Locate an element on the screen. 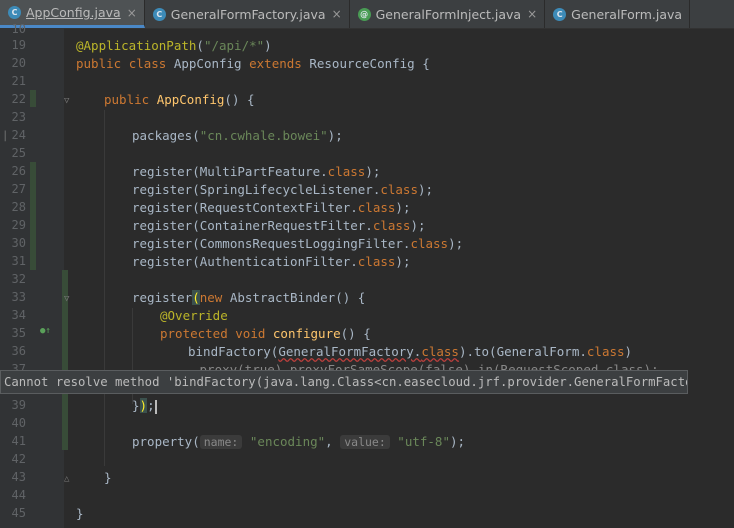  identifier: AppConfig is located at coordinates (208, 63).